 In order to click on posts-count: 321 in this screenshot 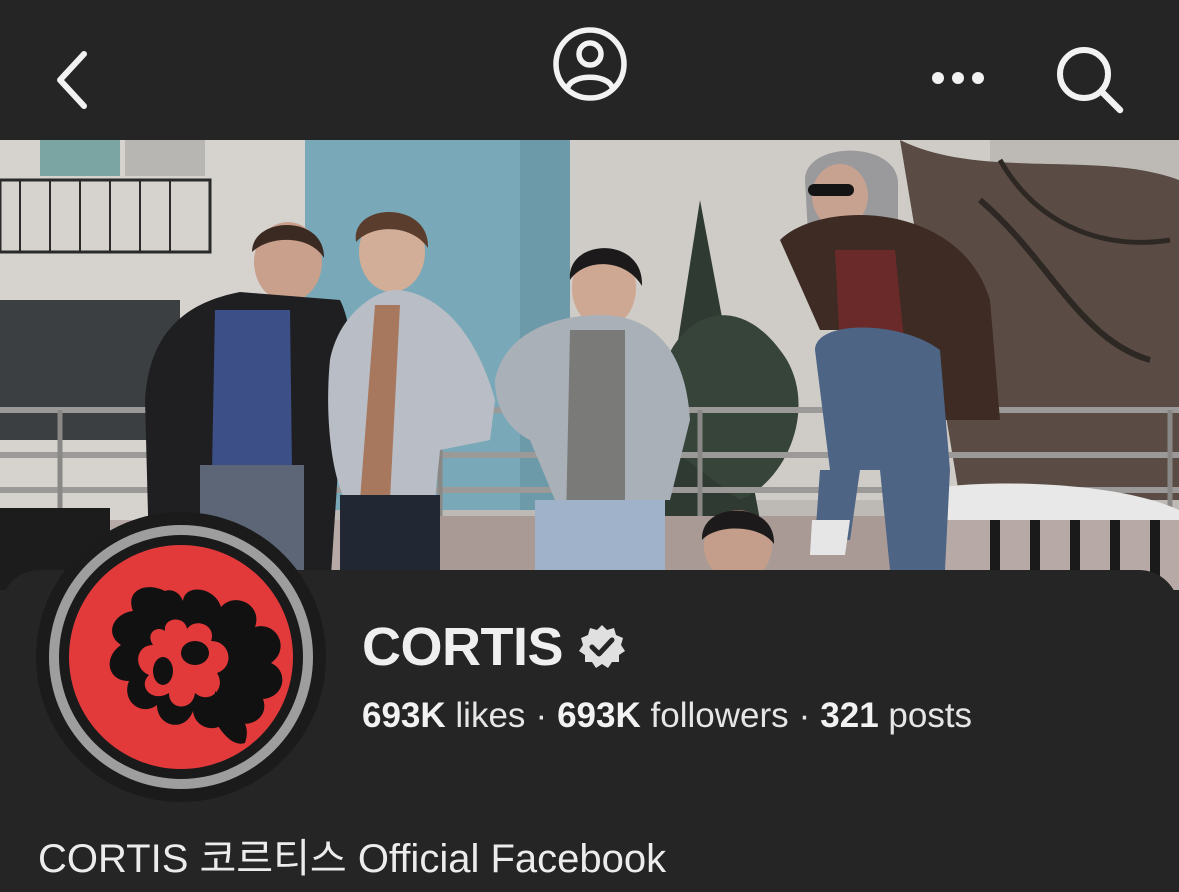, I will do `click(849, 715)`.